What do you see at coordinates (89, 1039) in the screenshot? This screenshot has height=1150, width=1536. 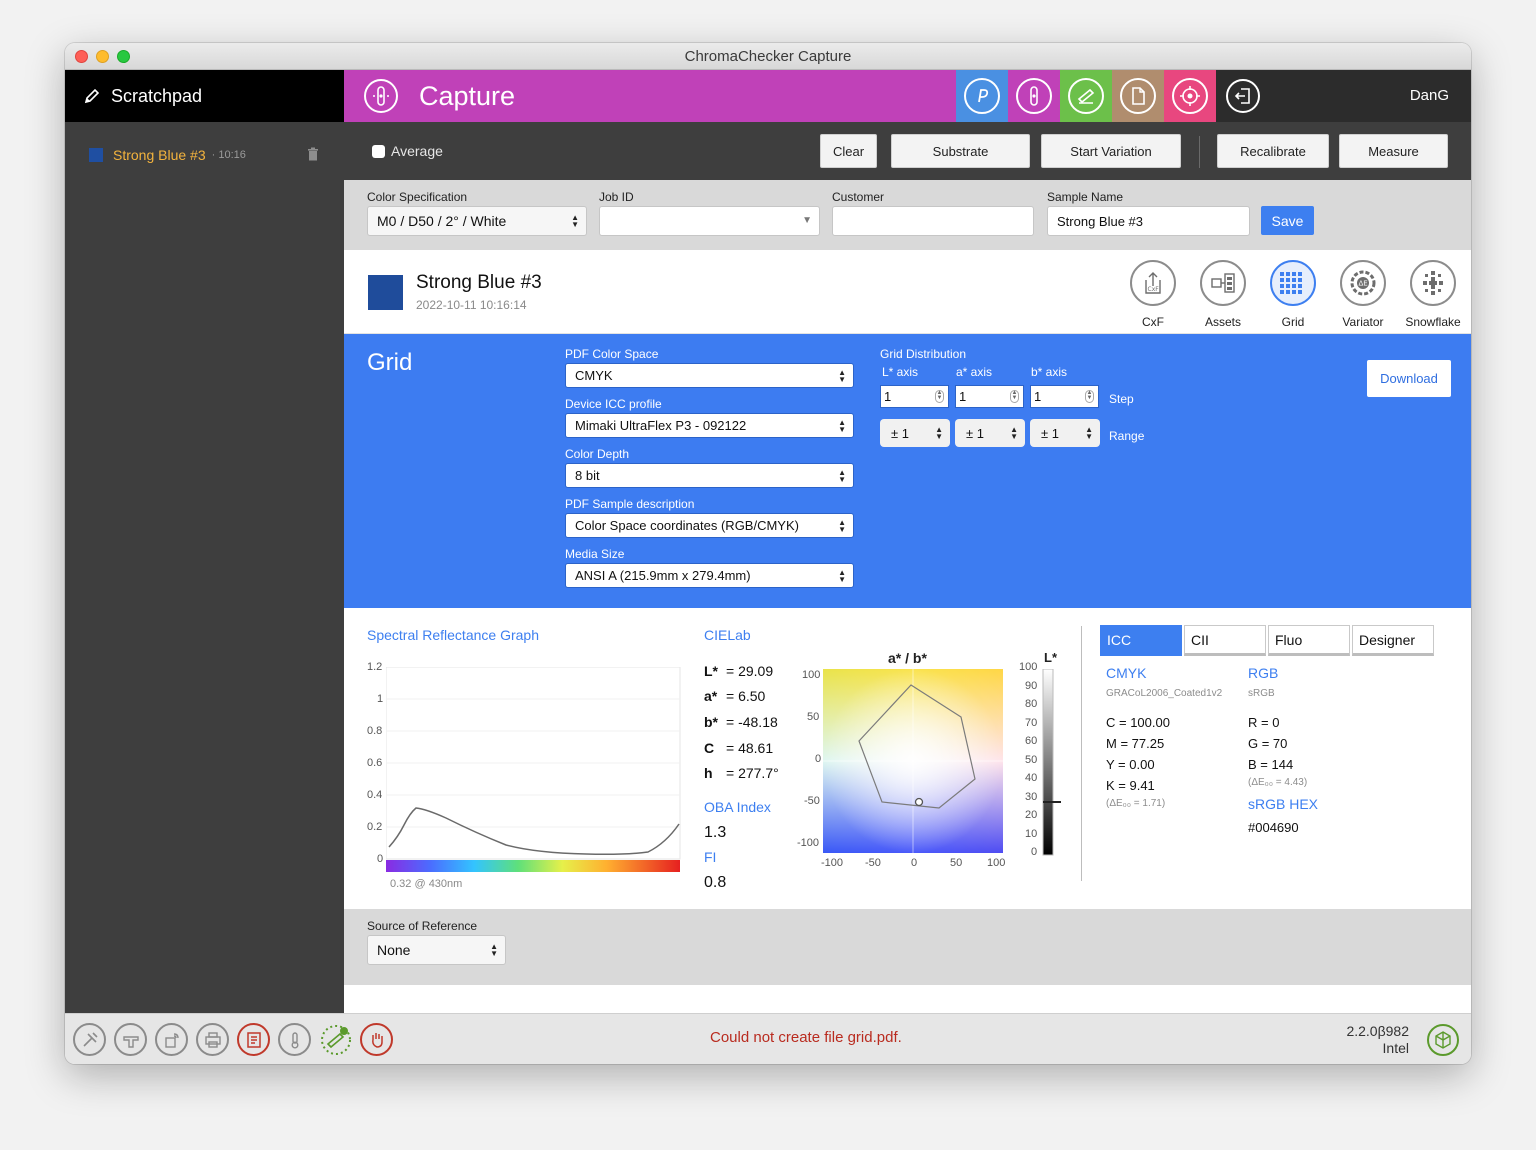 I see `tools-button` at bounding box center [89, 1039].